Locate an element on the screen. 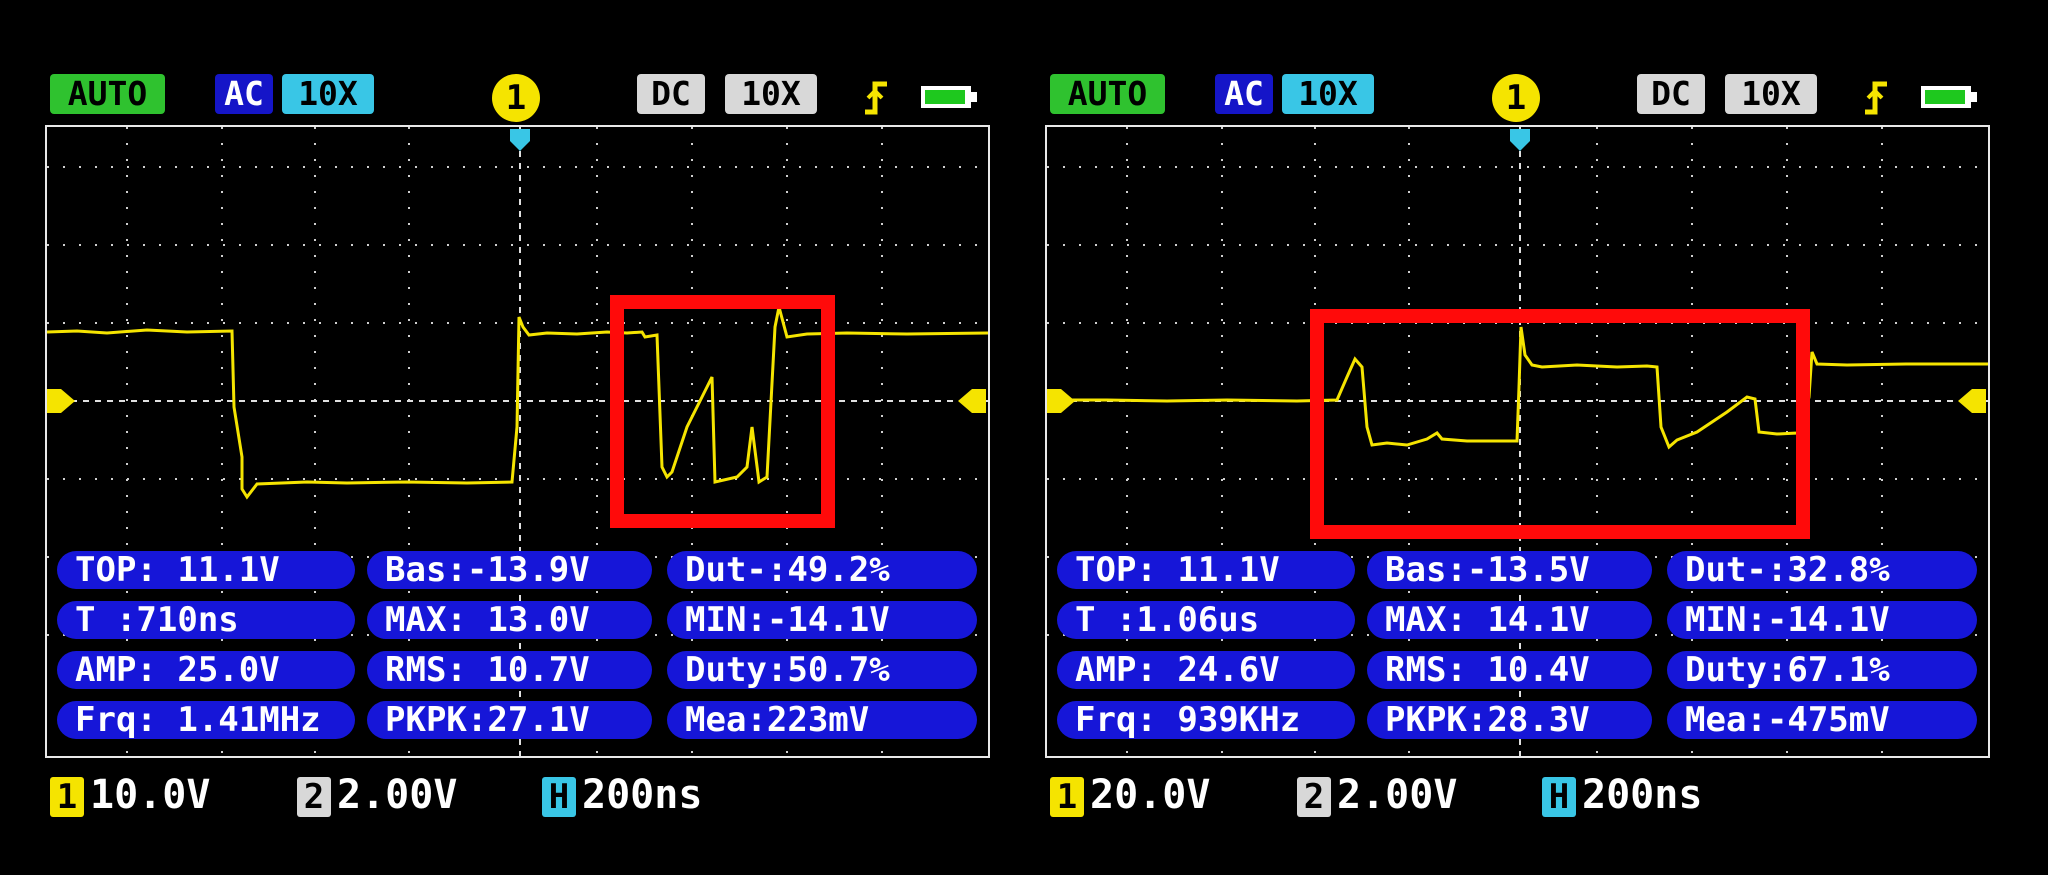 Image resolution: width=2048 pixels, height=875 pixels. meas-base: Bas:-13.9V is located at coordinates (509, 570).